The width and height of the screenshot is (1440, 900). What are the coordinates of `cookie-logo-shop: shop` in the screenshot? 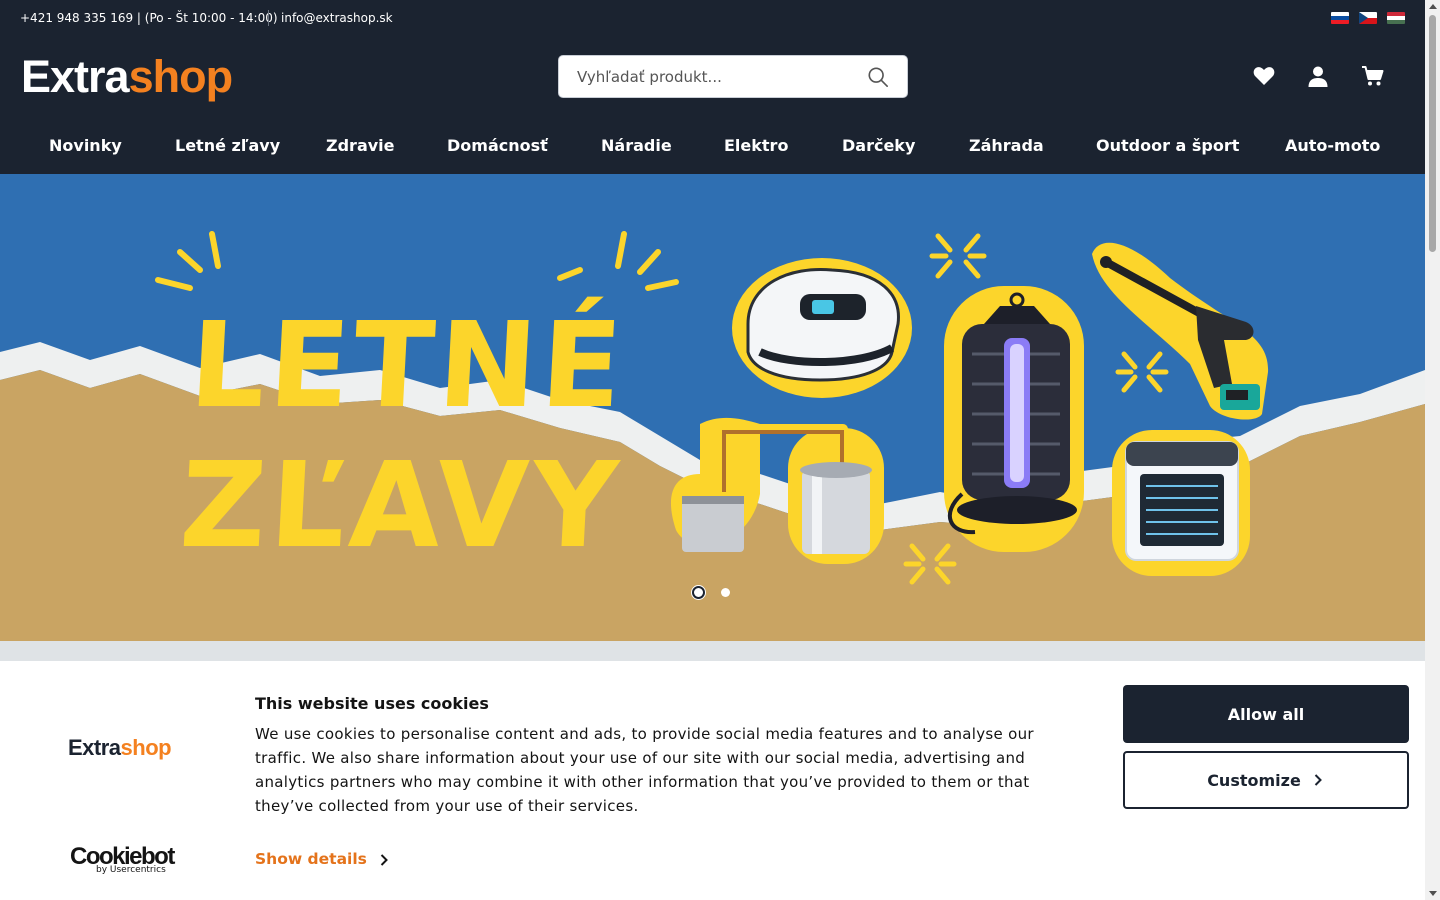 It's located at (146, 747).